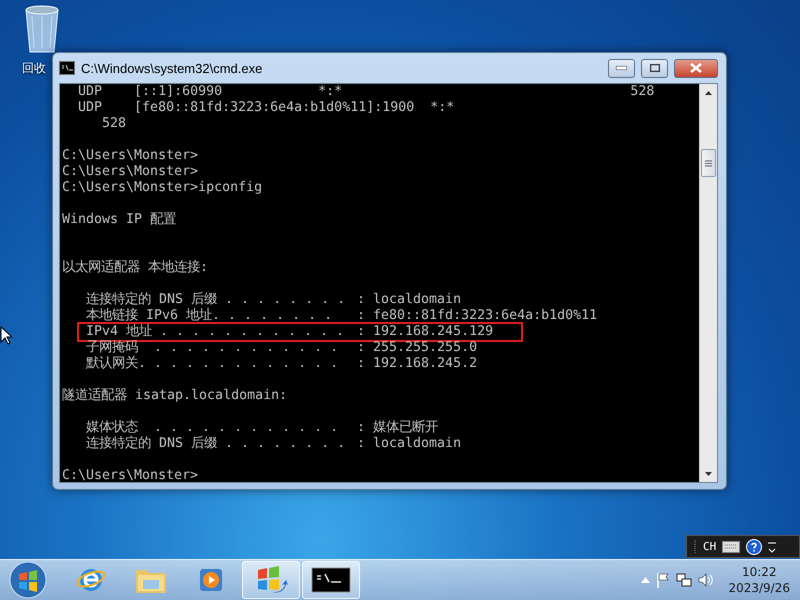 The width and height of the screenshot is (800, 600). I want to click on close-button, so click(696, 68).